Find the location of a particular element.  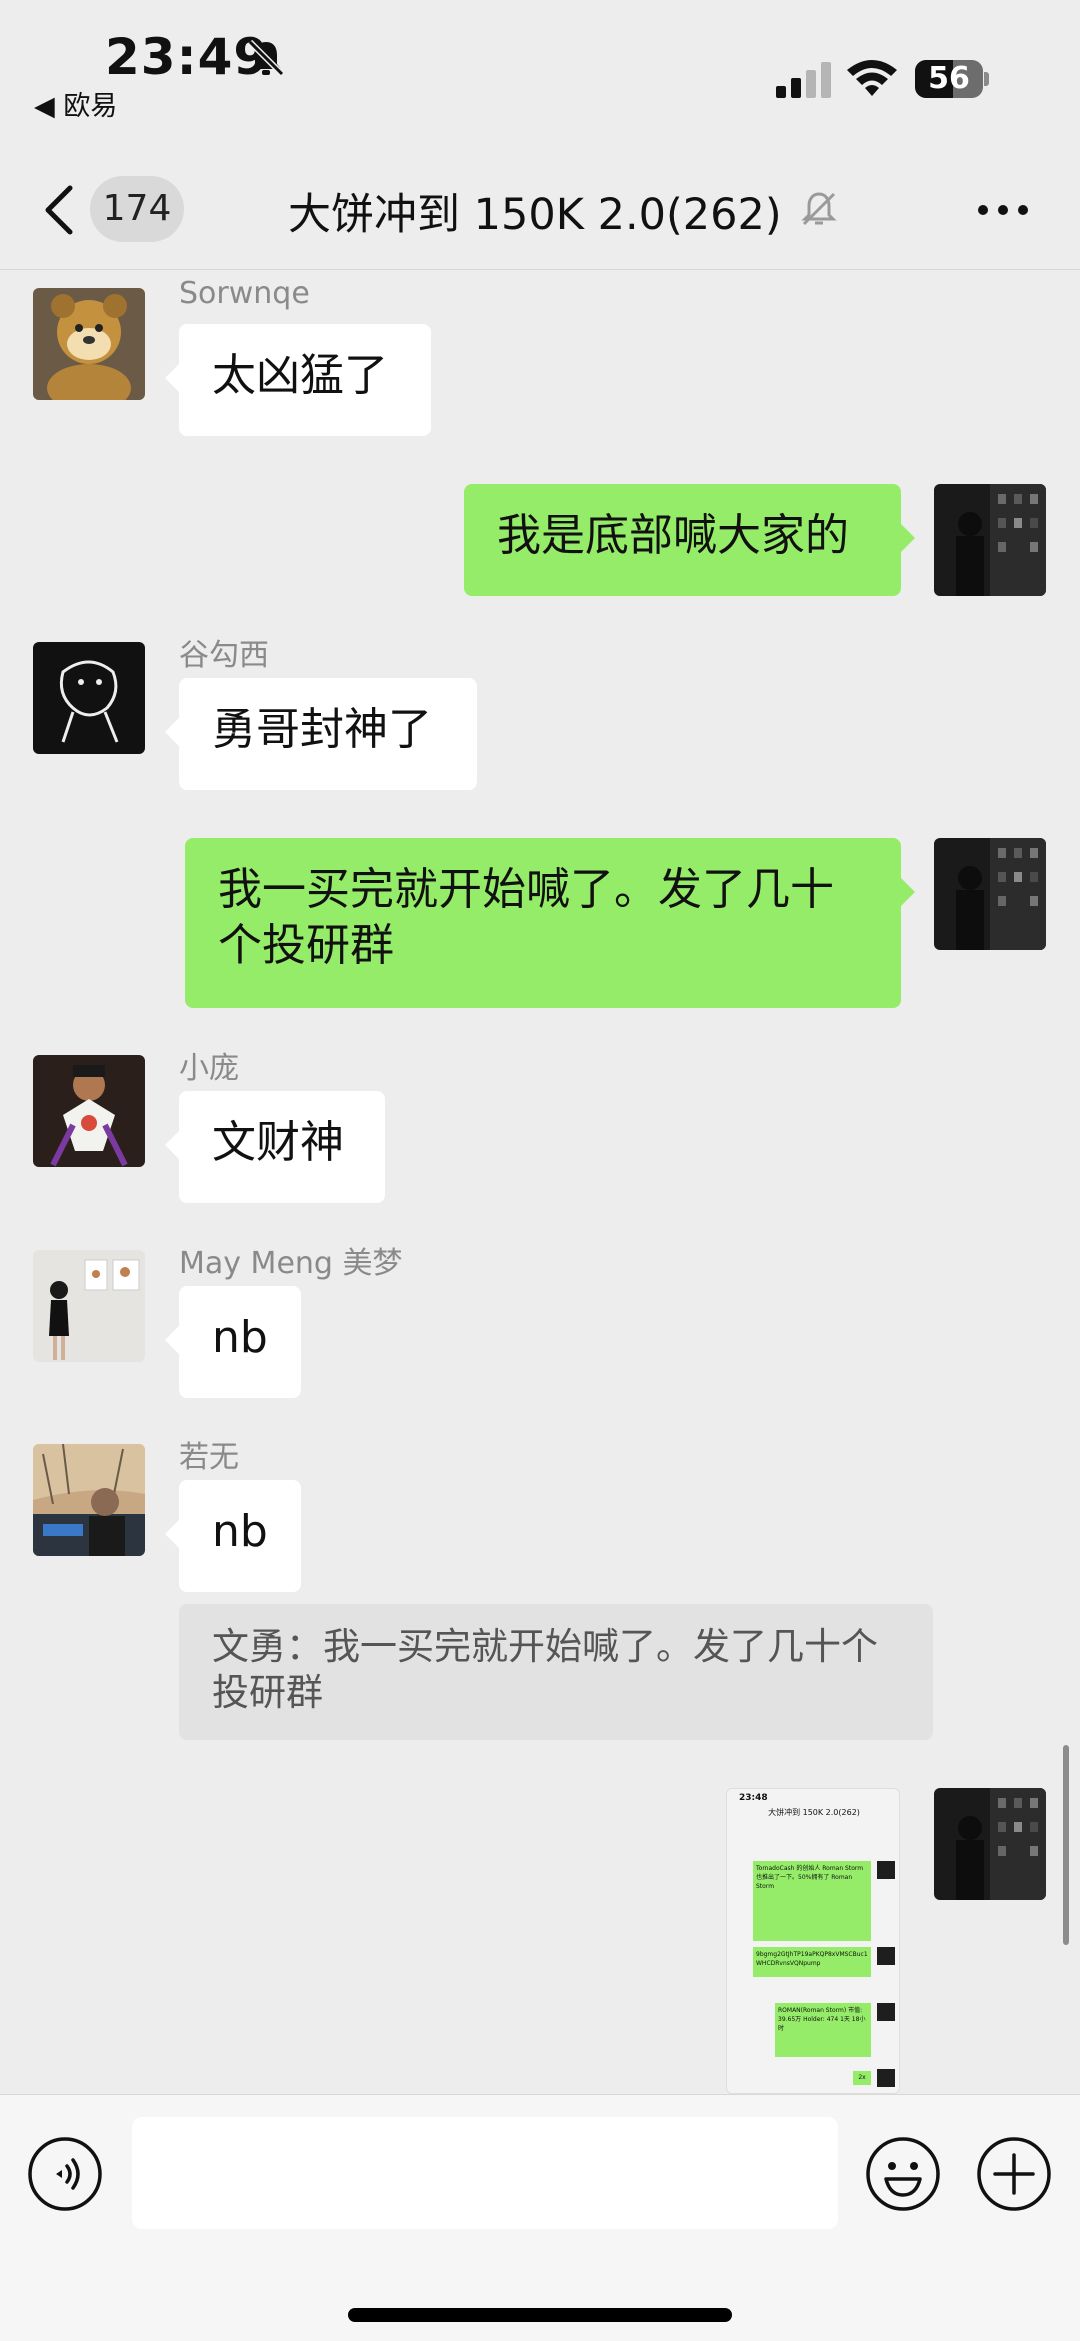

avatar-xiaopang is located at coordinates (89, 1111).